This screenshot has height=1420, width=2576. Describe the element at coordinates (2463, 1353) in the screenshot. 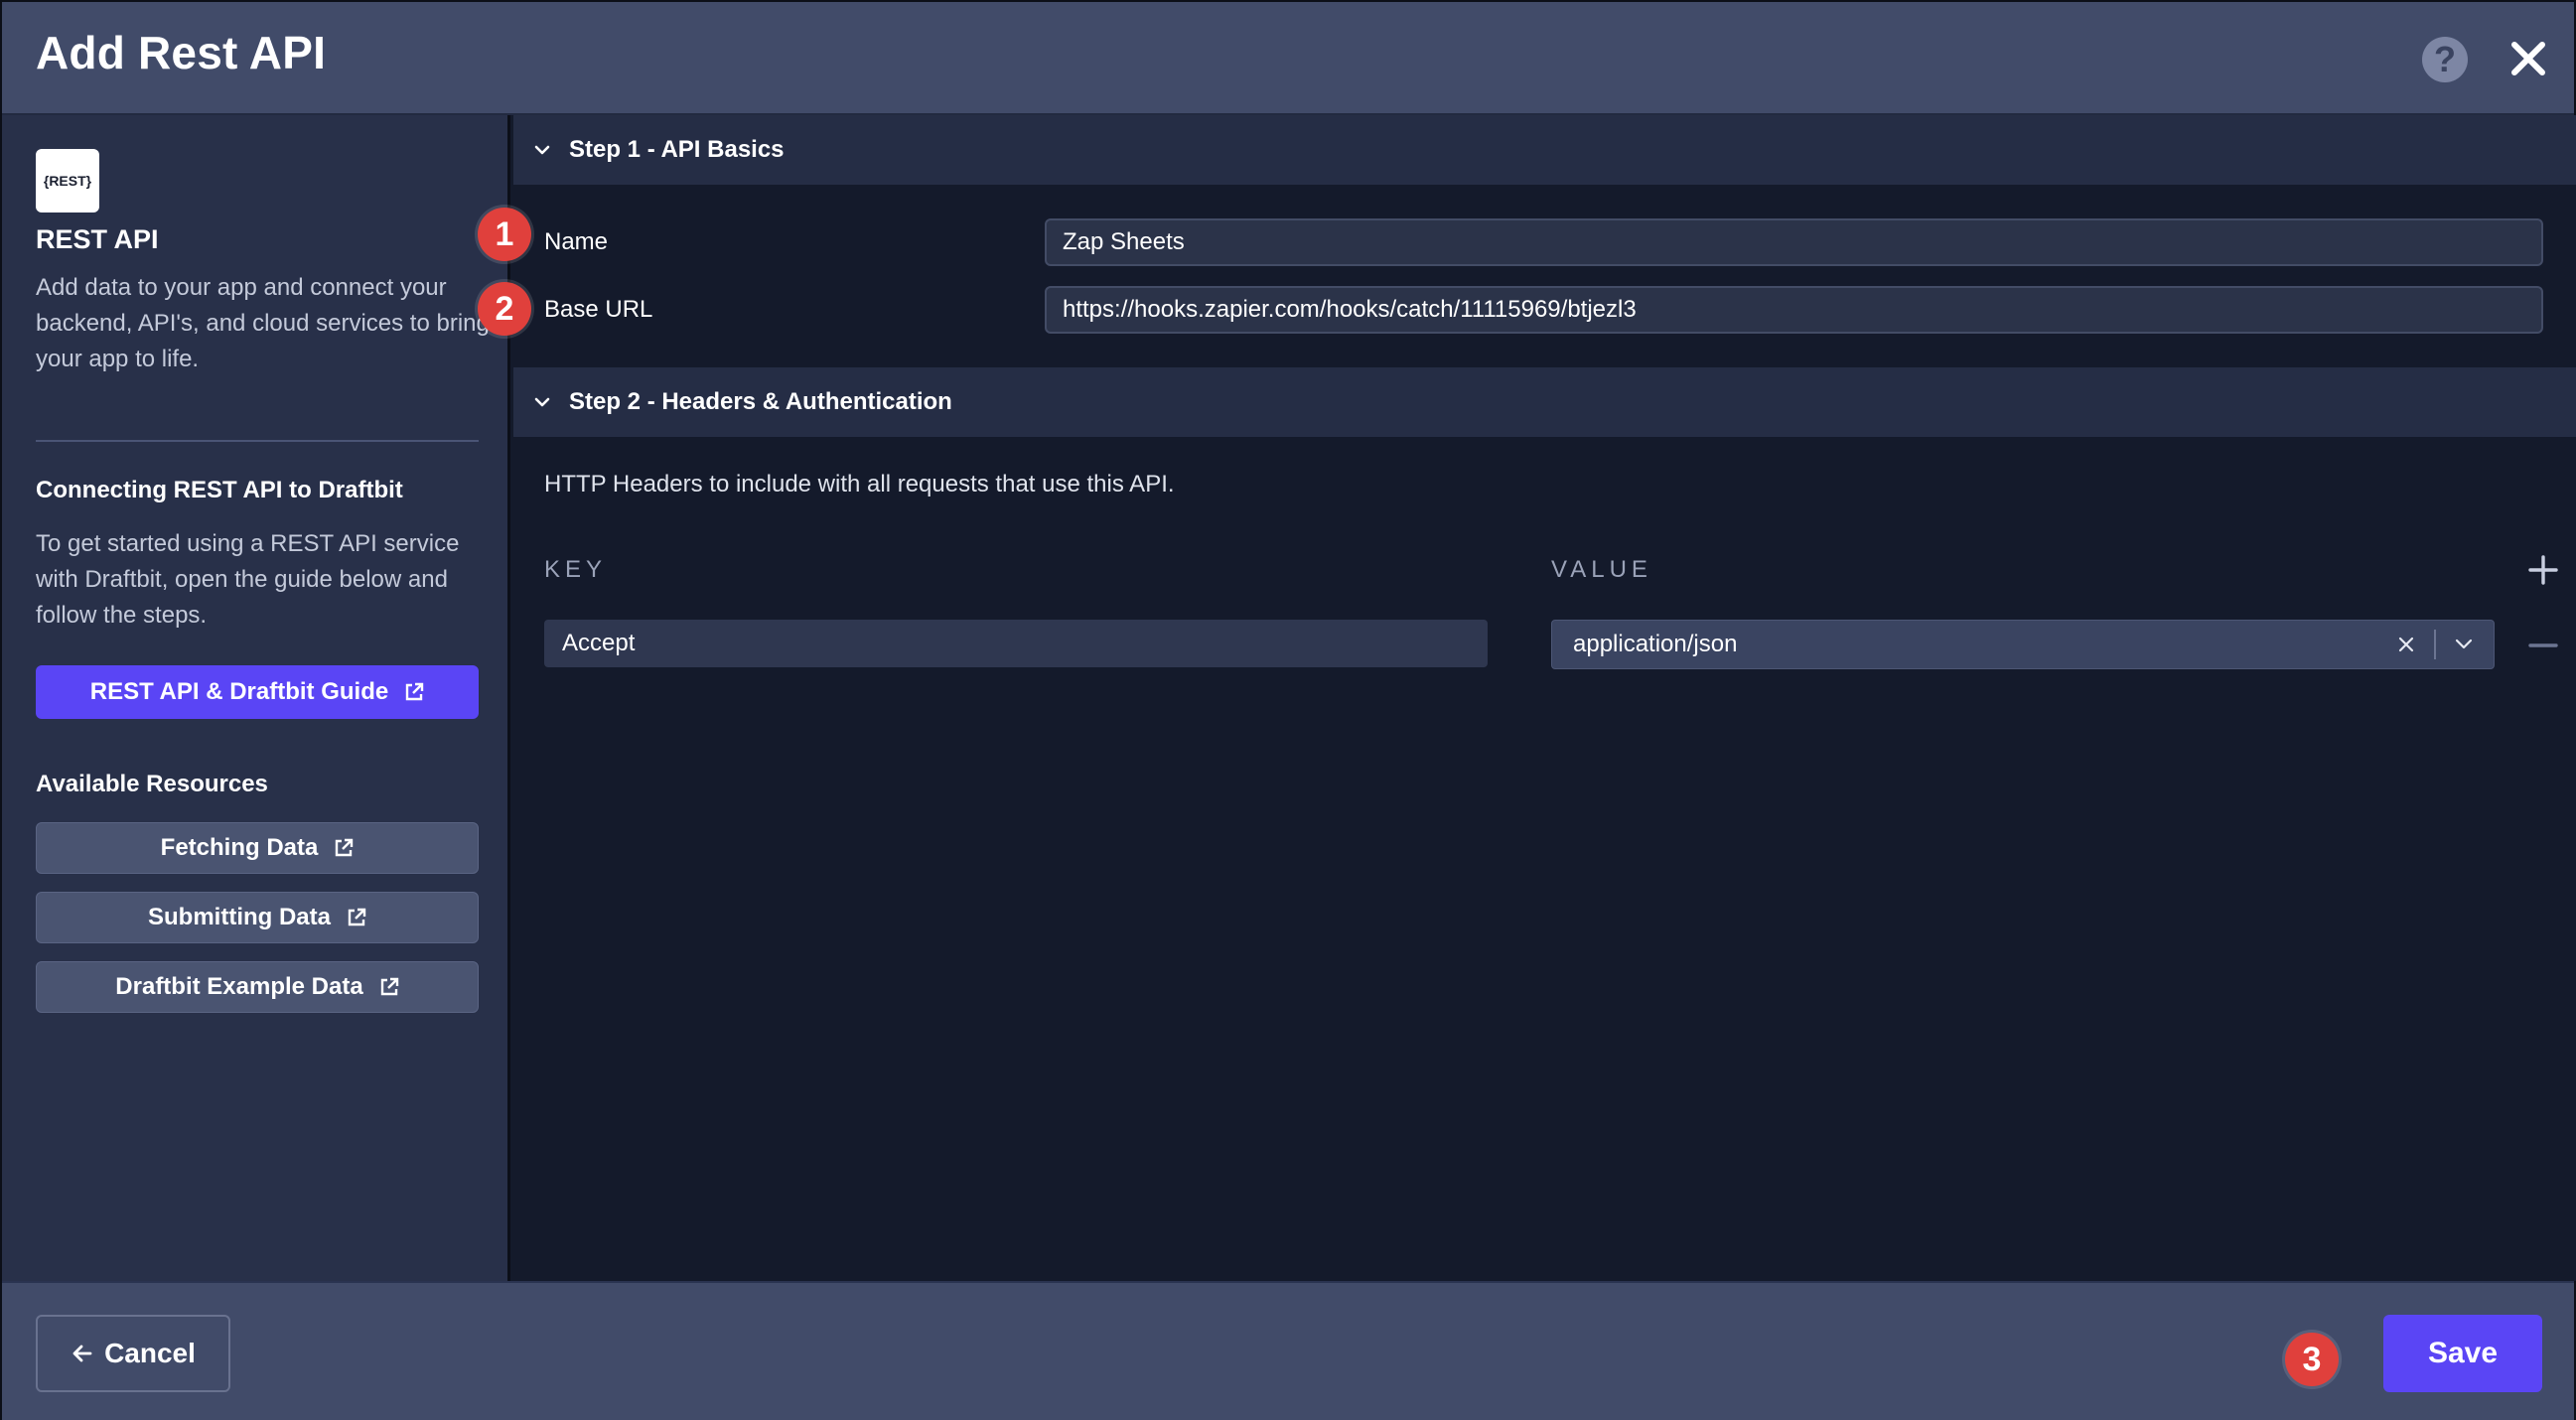

I see `save-button: Save` at that location.